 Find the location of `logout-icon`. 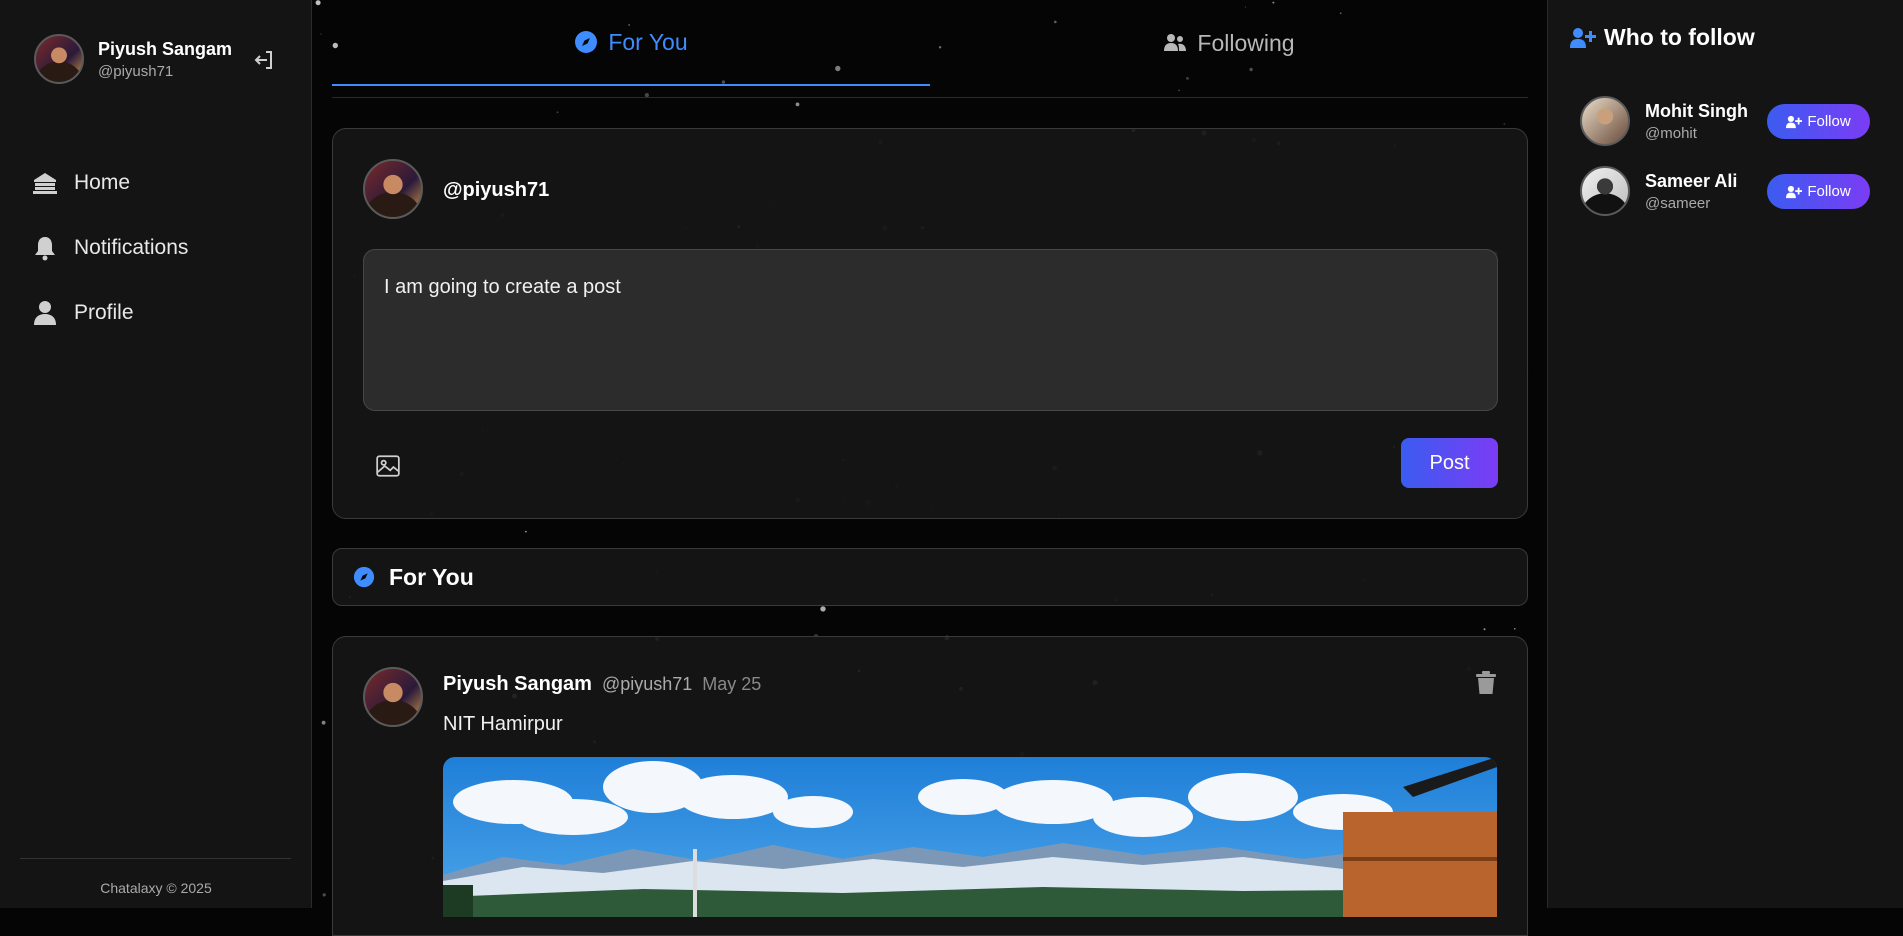

logout-icon is located at coordinates (264, 60).